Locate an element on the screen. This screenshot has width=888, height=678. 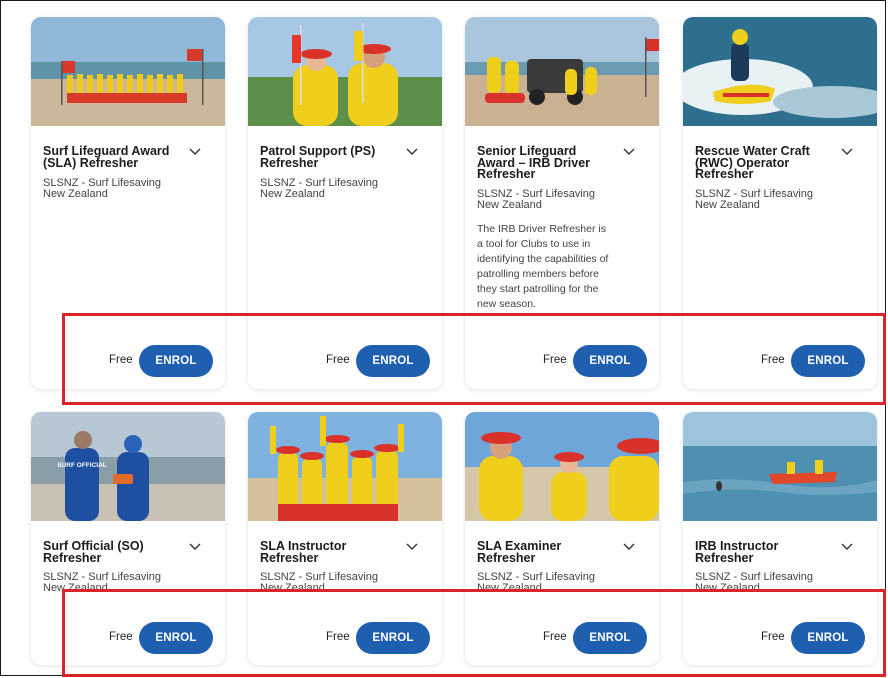
course-title: Patrol Support (PS) Refresher is located at coordinates (330, 157).